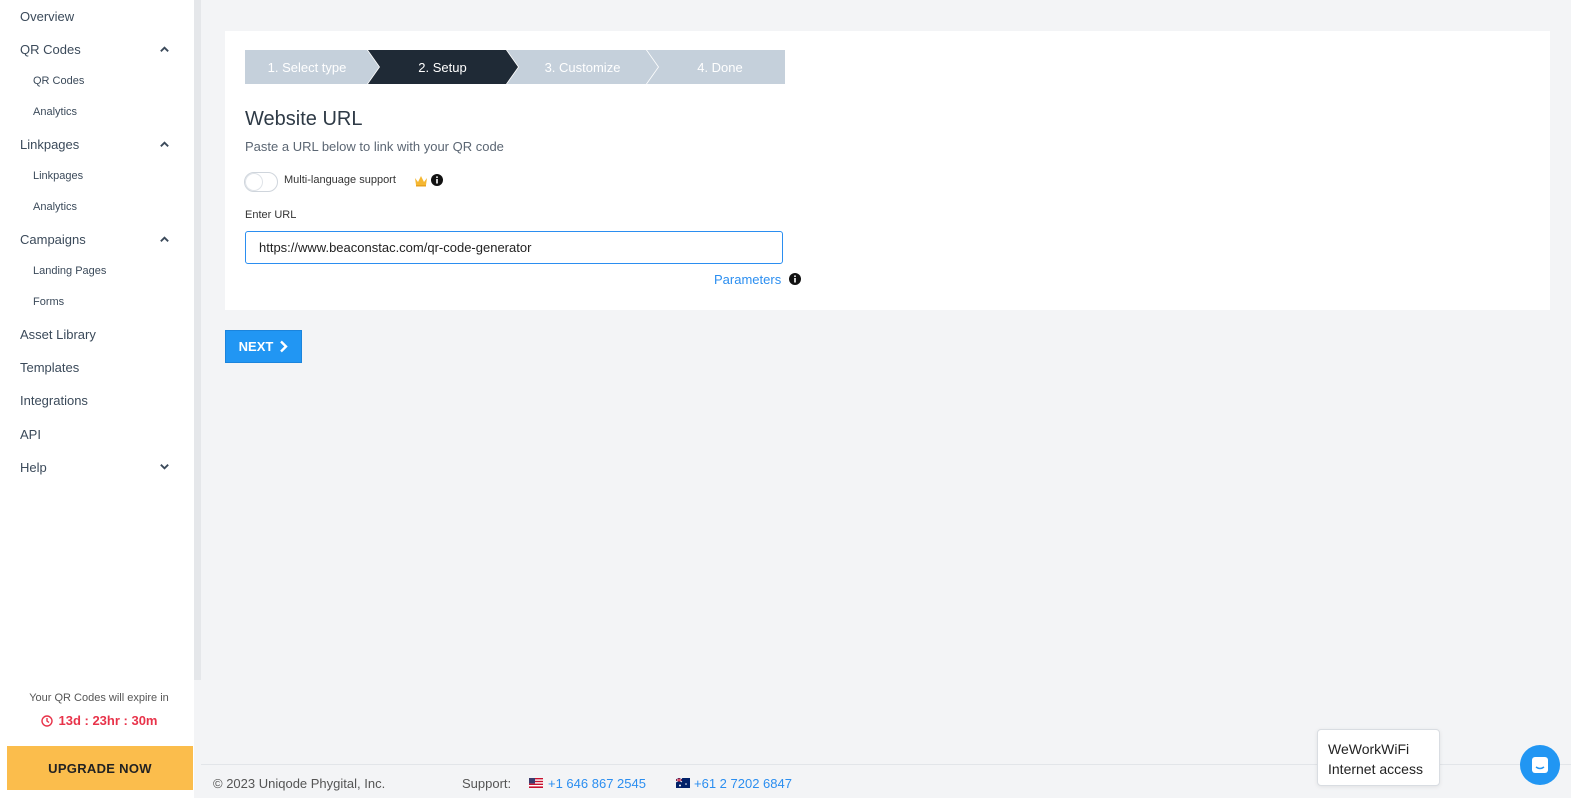 This screenshot has height=798, width=1571. I want to click on clock-icon, so click(46, 721).